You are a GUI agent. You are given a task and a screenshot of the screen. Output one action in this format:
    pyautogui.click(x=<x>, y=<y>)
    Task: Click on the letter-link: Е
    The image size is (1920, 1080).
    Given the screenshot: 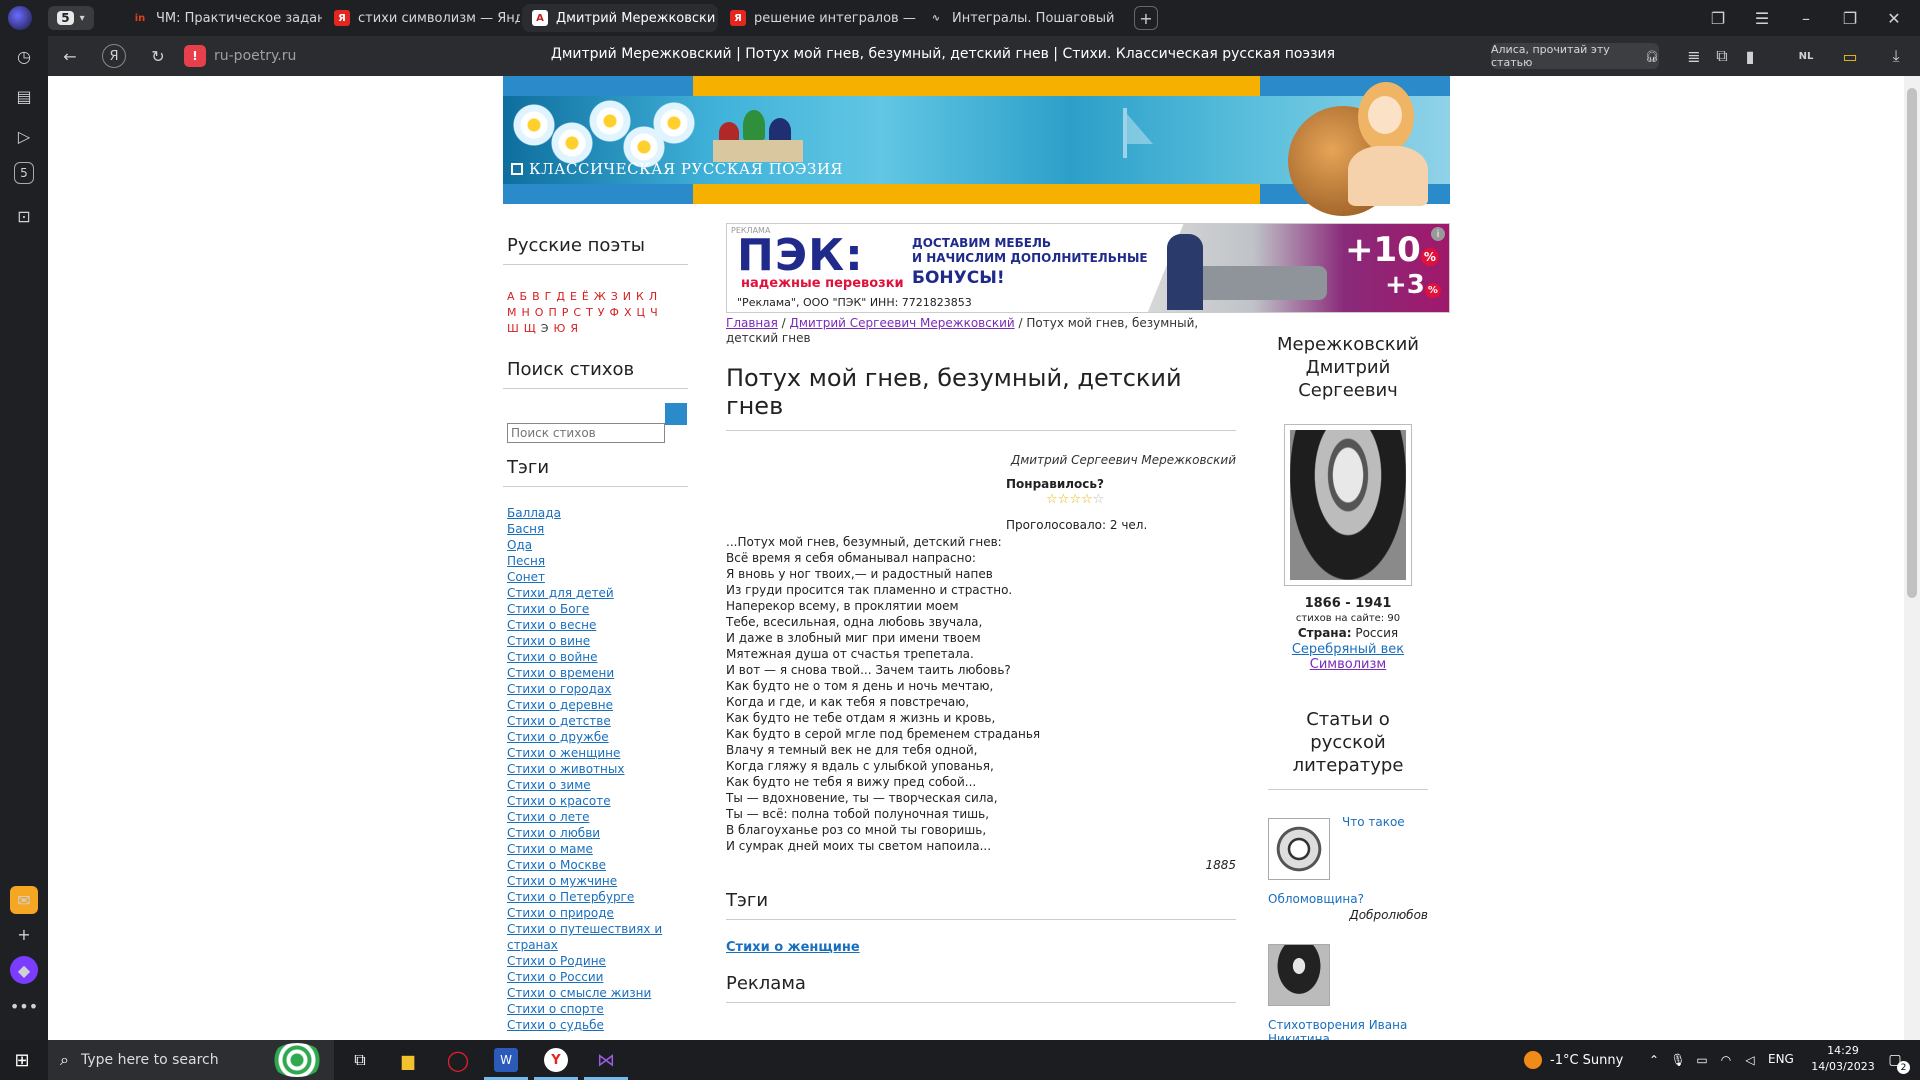 What is the action you would take?
    pyautogui.click(x=574, y=297)
    